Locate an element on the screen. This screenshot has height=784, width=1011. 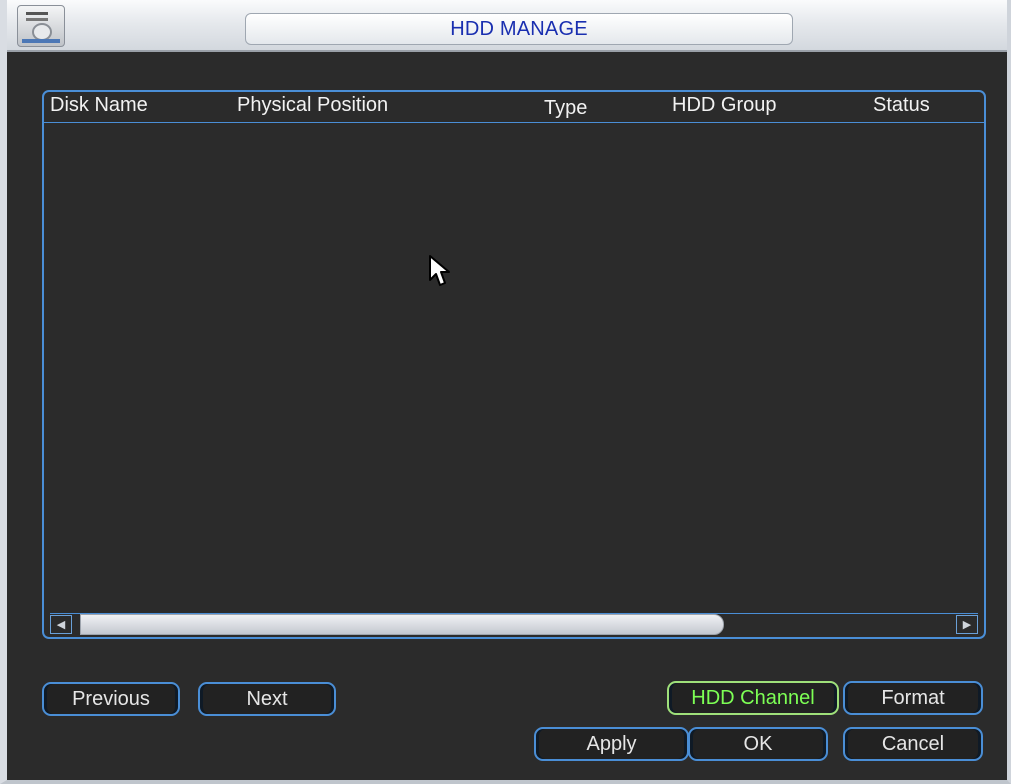
horizontal-scrollbar: ◀ ▶ is located at coordinates (514, 624).